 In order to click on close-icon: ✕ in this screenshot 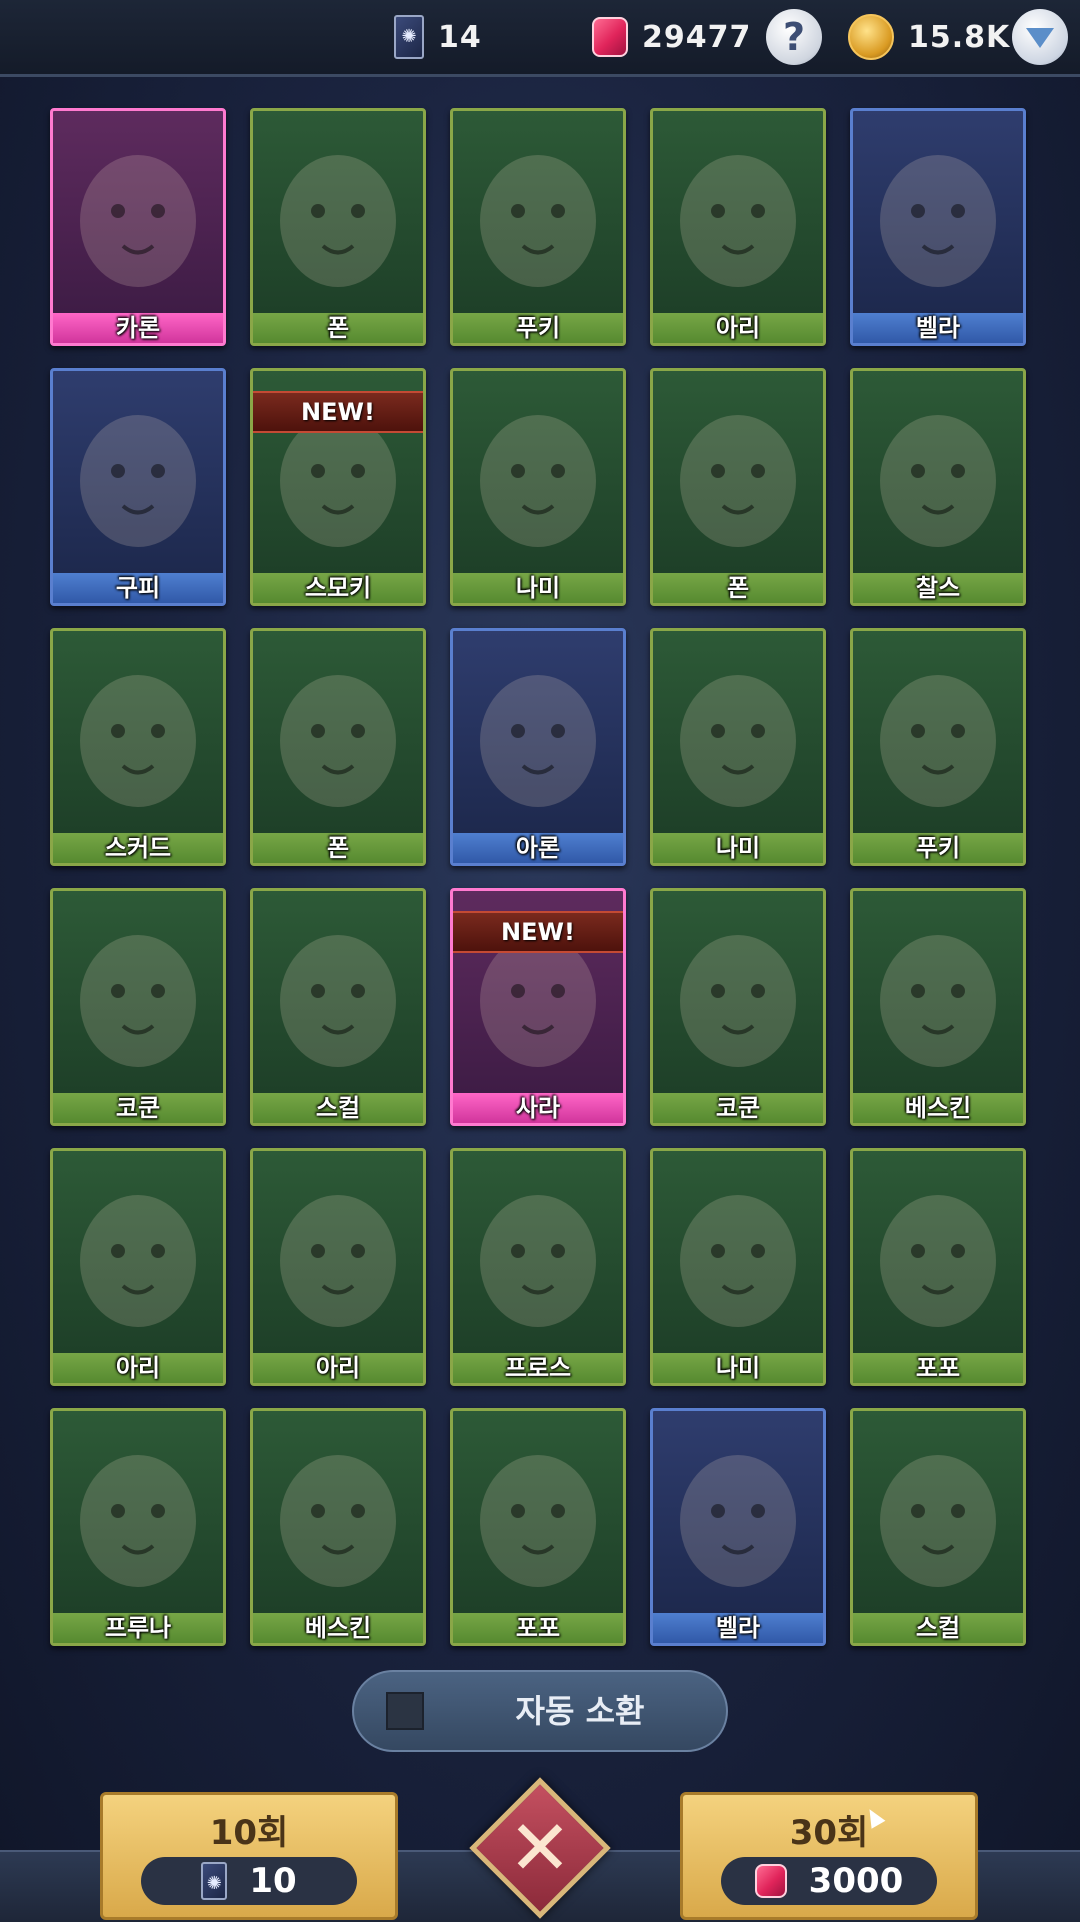, I will do `click(540, 1848)`.